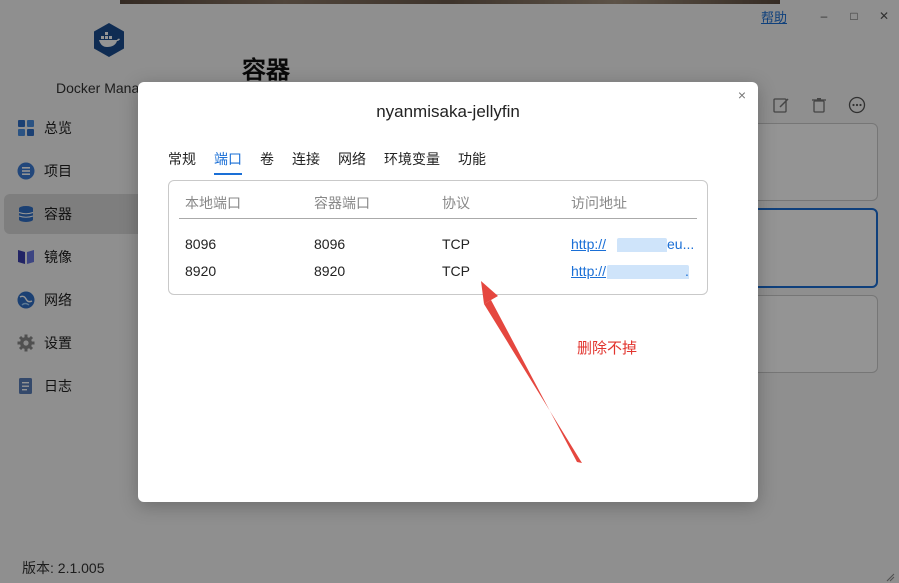 The image size is (899, 583). I want to click on table-header: 本地端口 容器端口 协议 访问地址, so click(438, 205).